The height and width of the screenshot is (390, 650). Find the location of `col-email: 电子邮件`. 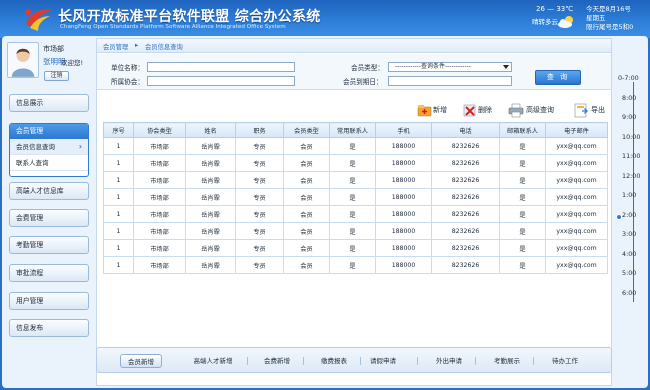

col-email: 电子邮件 is located at coordinates (576, 130).